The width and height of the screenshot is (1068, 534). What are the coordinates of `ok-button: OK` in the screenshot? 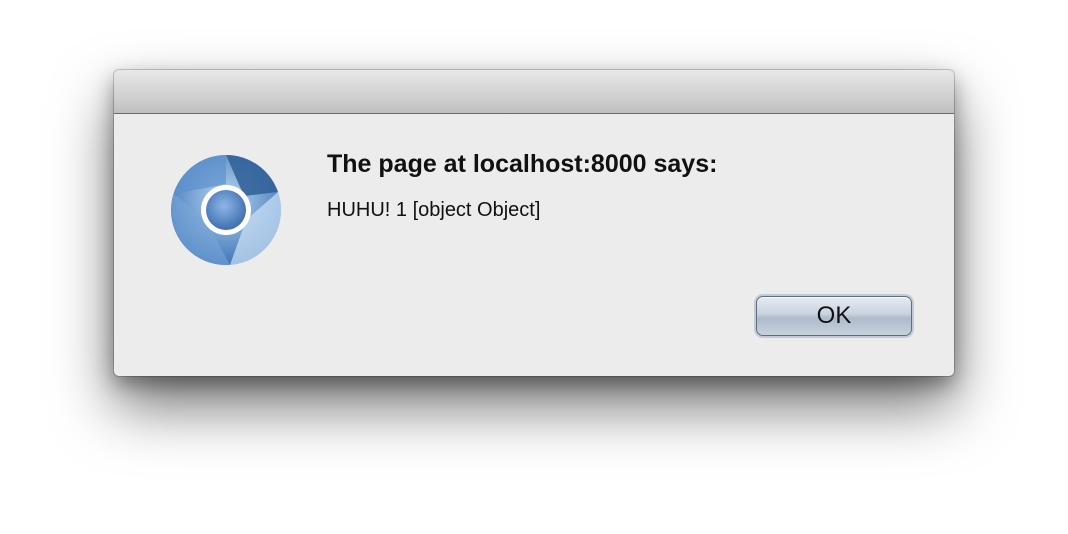 It's located at (834, 316).